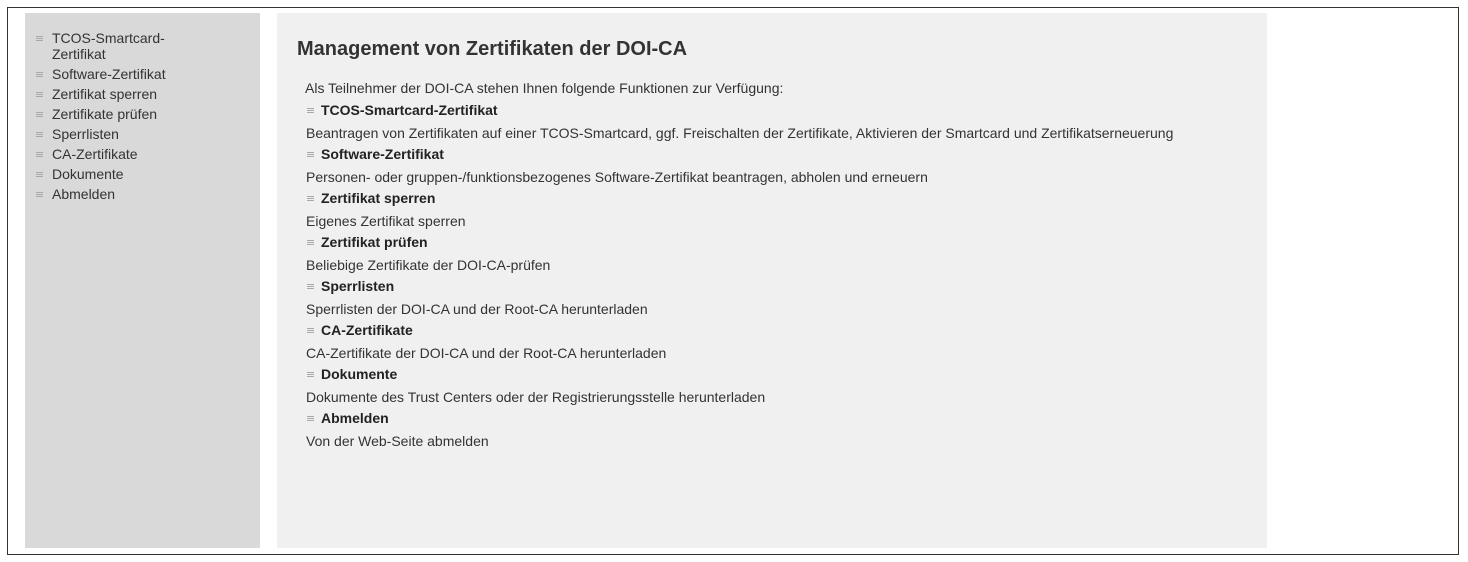 This screenshot has width=1468, height=562. What do you see at coordinates (148, 174) in the screenshot?
I see `sidebar-item-dokumente: Dokumente` at bounding box center [148, 174].